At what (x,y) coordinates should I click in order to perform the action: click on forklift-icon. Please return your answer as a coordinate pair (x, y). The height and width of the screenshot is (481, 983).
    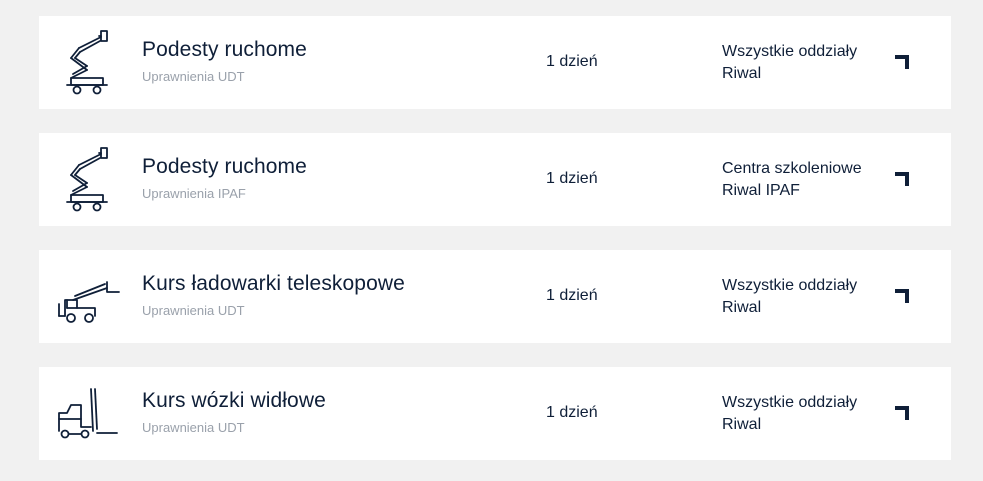
    Looking at the image, I should click on (88, 414).